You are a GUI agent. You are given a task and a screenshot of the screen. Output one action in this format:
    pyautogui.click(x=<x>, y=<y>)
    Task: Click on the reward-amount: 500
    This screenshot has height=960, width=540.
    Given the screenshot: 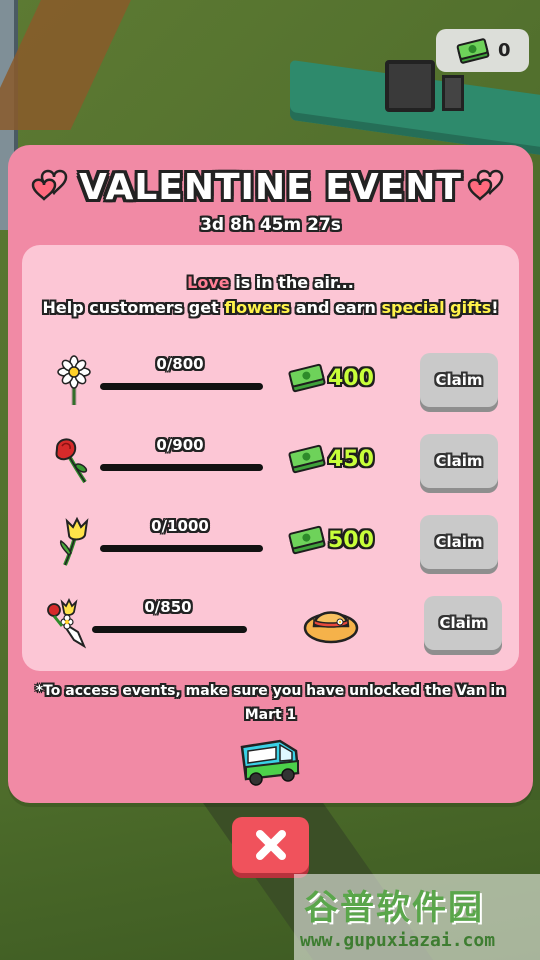 What is the action you would take?
    pyautogui.click(x=351, y=540)
    